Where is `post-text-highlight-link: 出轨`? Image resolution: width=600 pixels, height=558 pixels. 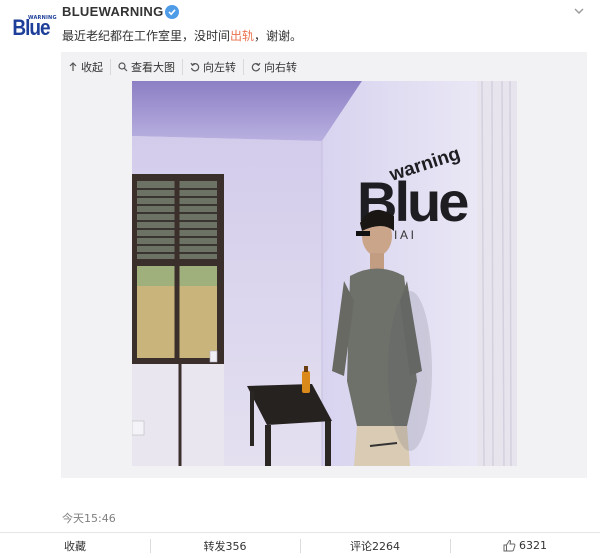 post-text-highlight-link: 出轨 is located at coordinates (242, 36).